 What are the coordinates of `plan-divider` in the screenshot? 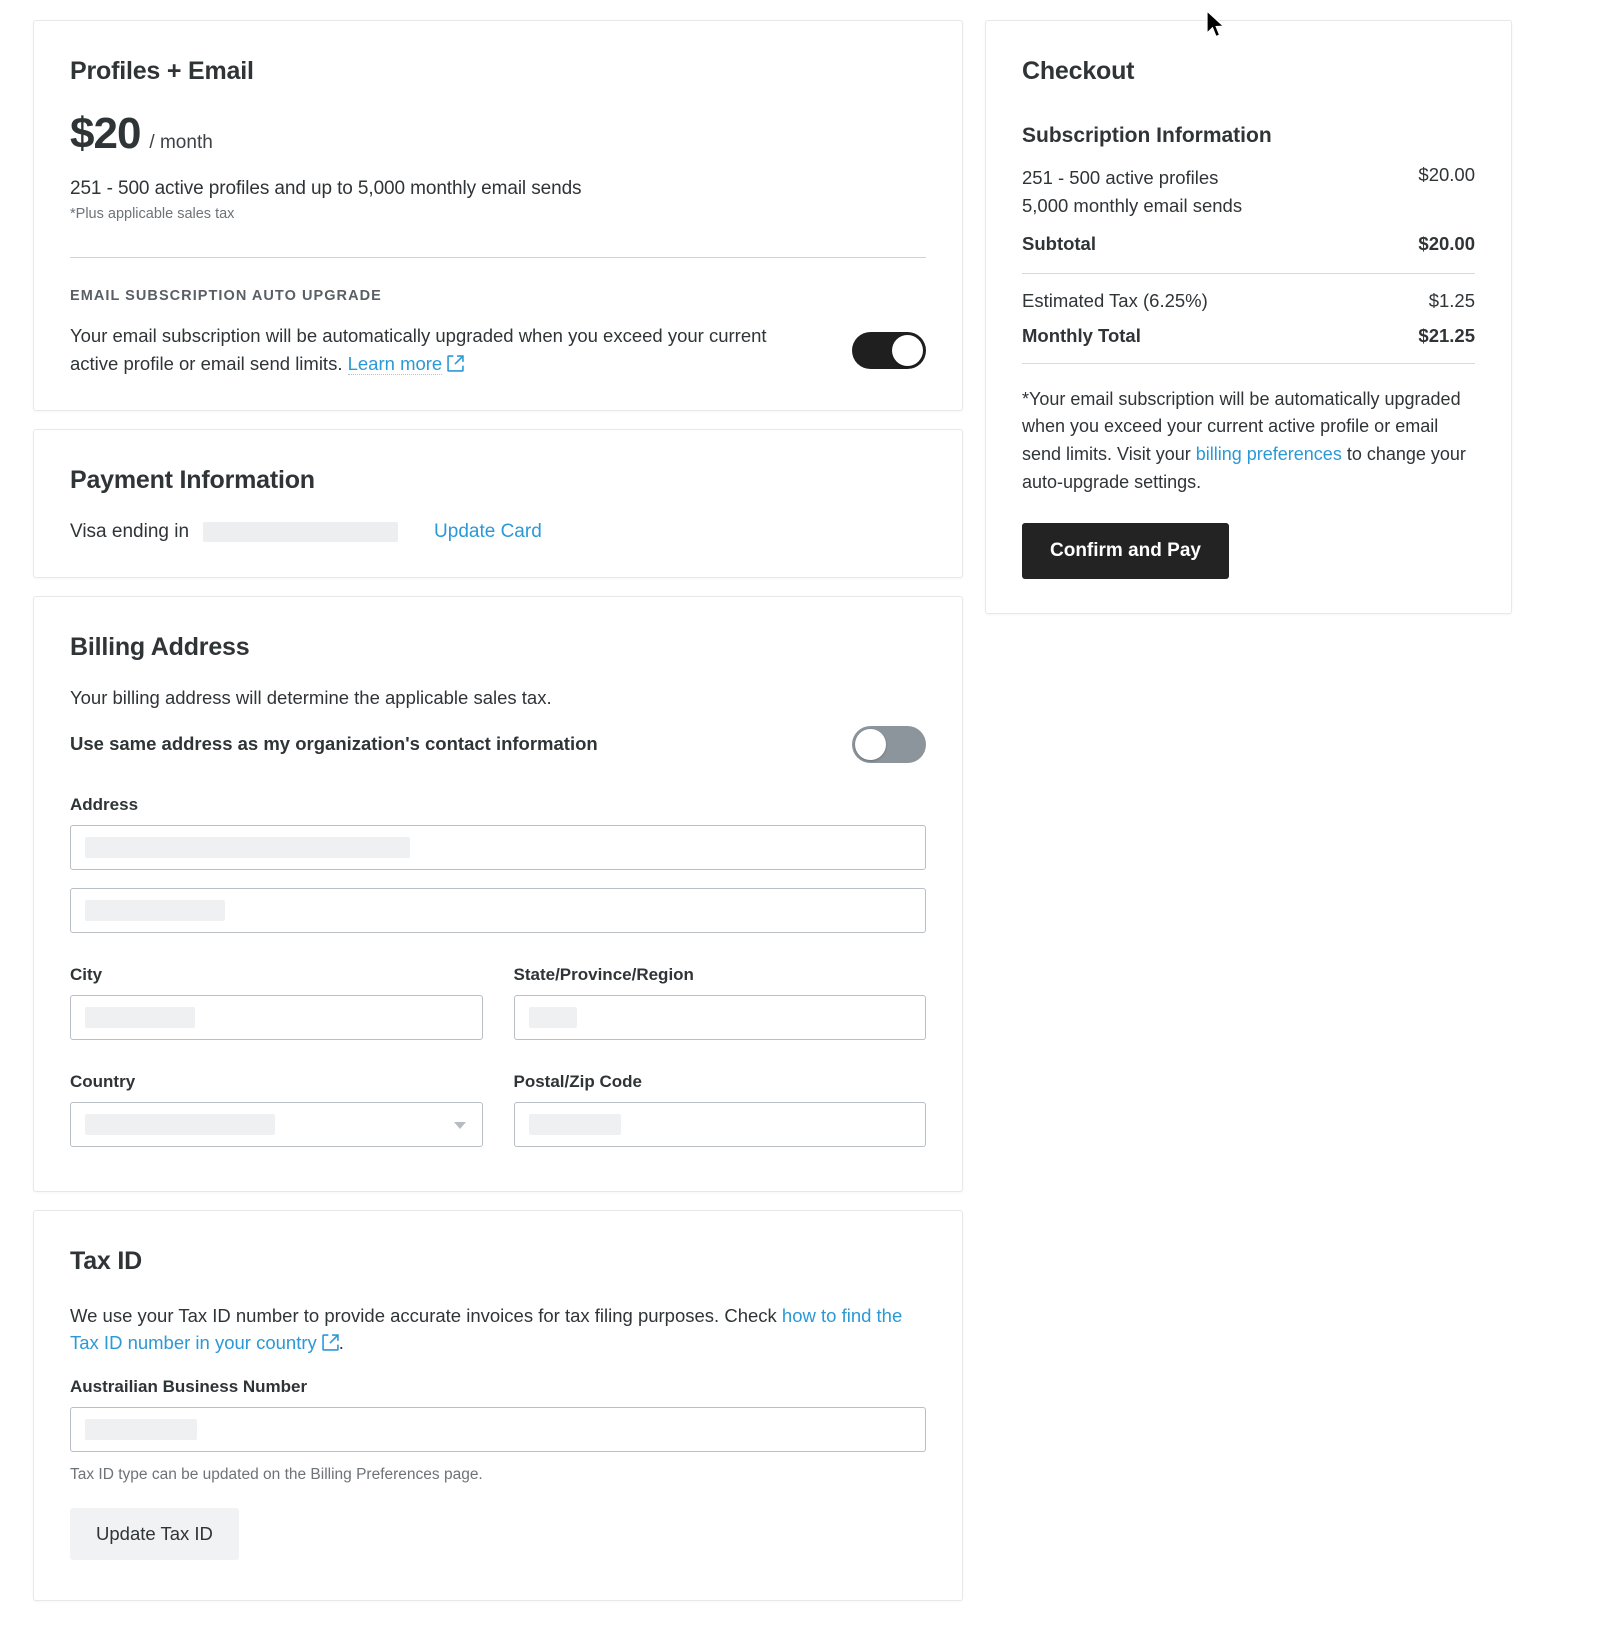 It's located at (498, 257).